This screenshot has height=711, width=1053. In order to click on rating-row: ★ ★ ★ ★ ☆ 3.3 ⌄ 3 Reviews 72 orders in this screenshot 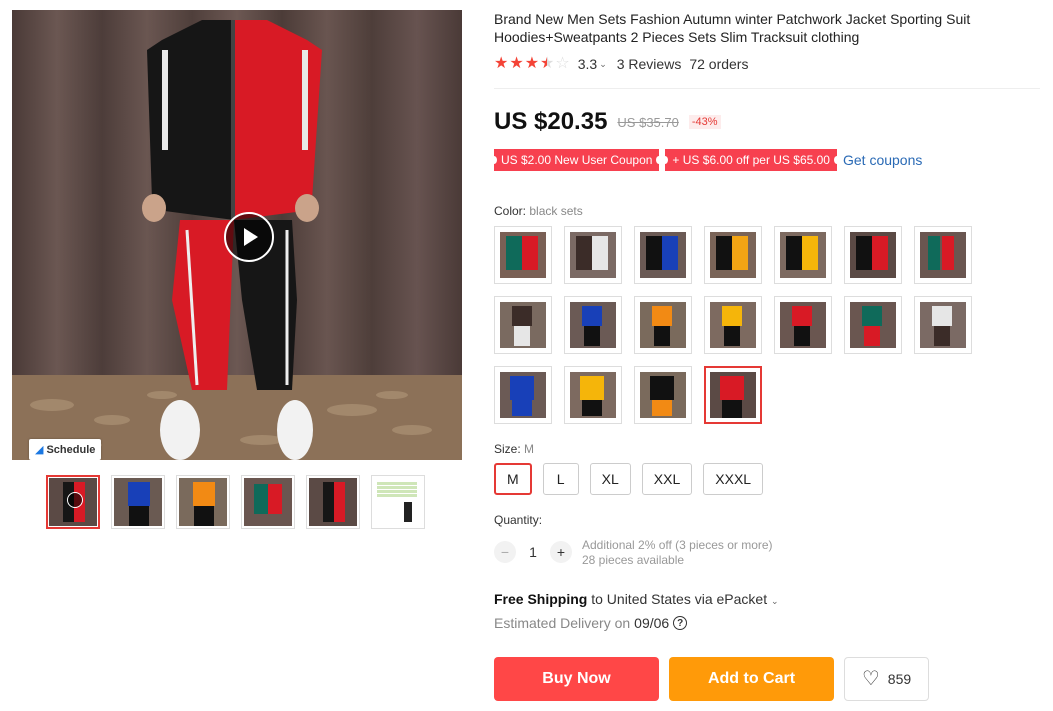, I will do `click(621, 64)`.